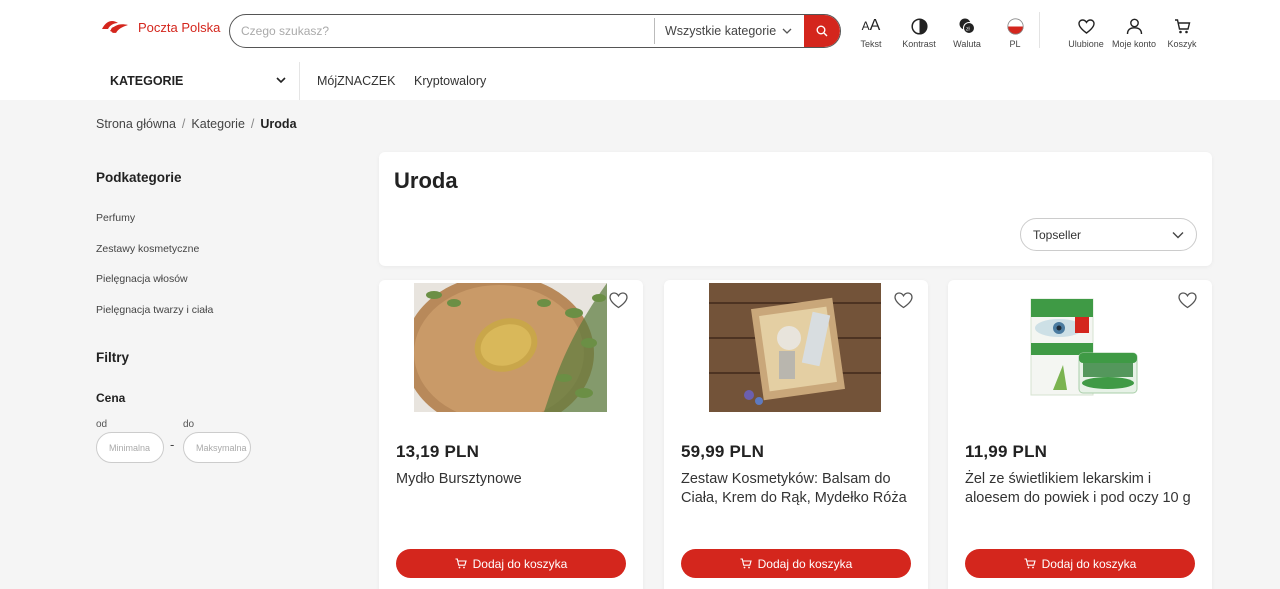 This screenshot has width=1280, height=589. I want to click on page-title: Uroda, so click(426, 180).